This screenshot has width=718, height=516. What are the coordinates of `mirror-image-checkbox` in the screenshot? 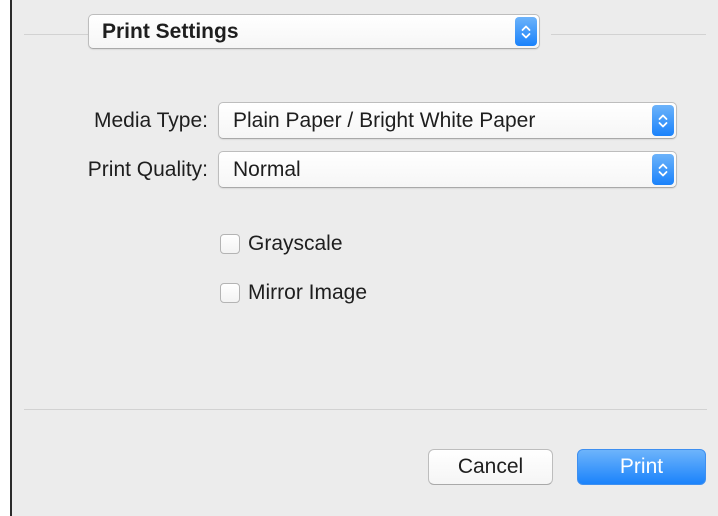 It's located at (230, 293).